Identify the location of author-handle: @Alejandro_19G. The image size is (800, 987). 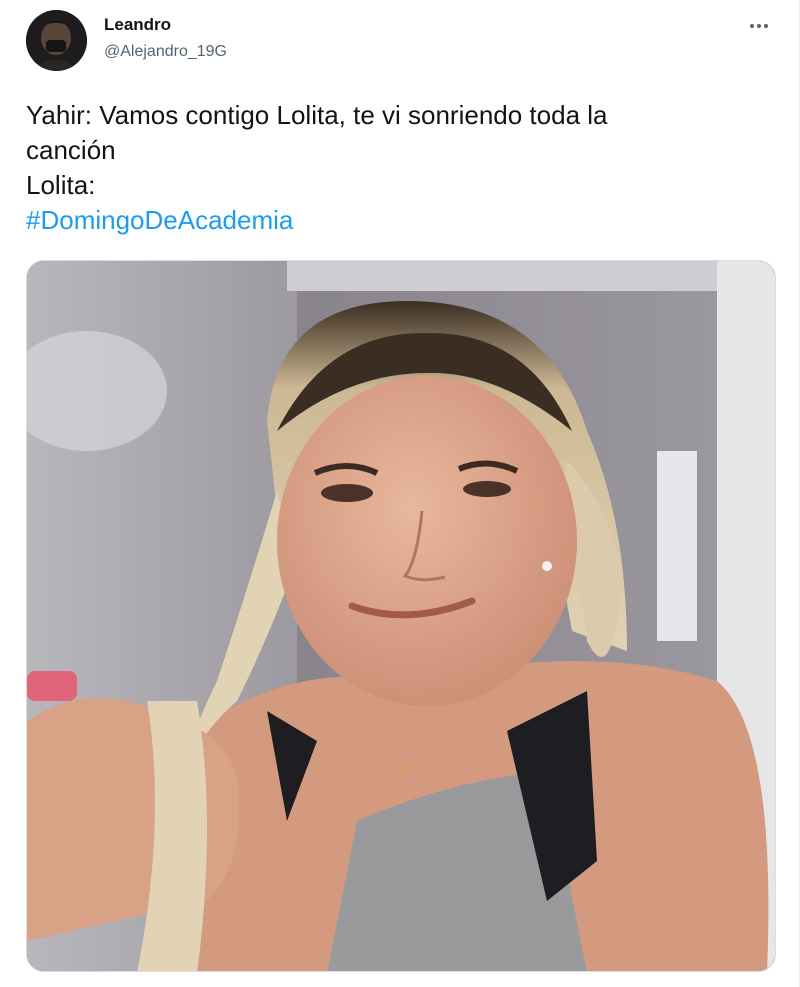
(165, 52).